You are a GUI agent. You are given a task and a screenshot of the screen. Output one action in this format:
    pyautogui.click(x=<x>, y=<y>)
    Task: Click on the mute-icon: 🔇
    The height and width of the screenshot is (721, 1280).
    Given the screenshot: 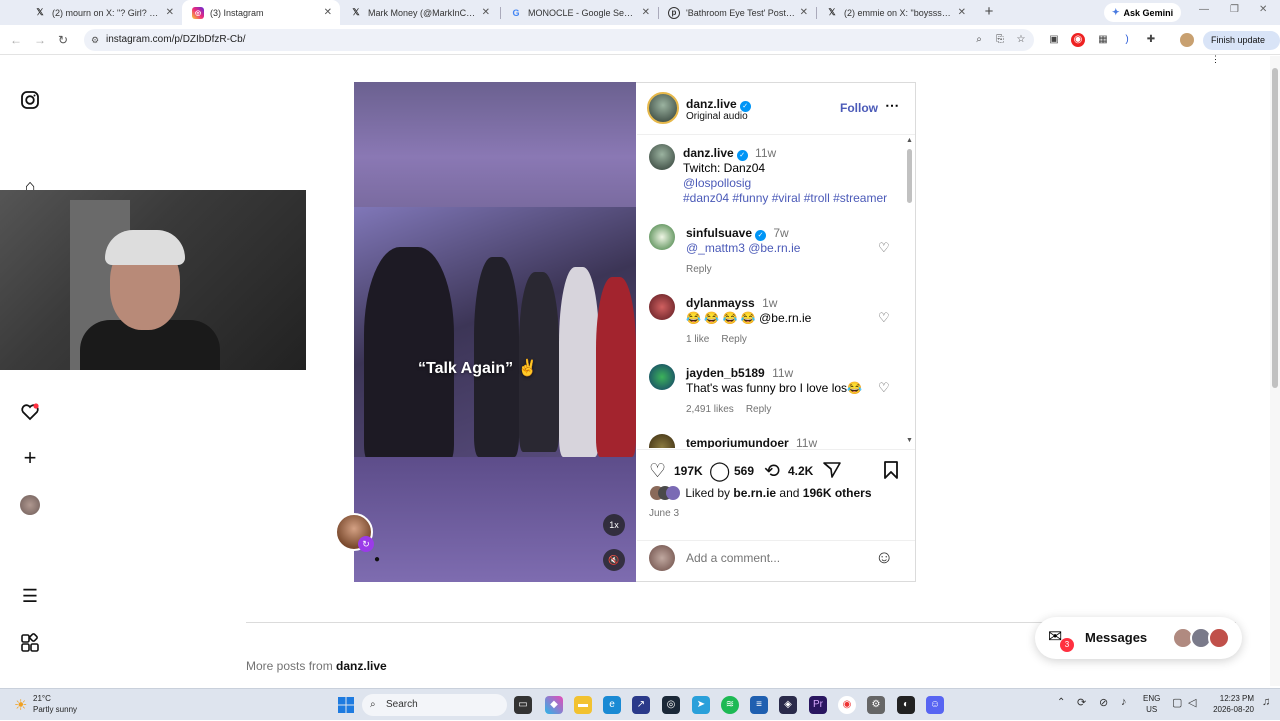 What is the action you would take?
    pyautogui.click(x=614, y=560)
    